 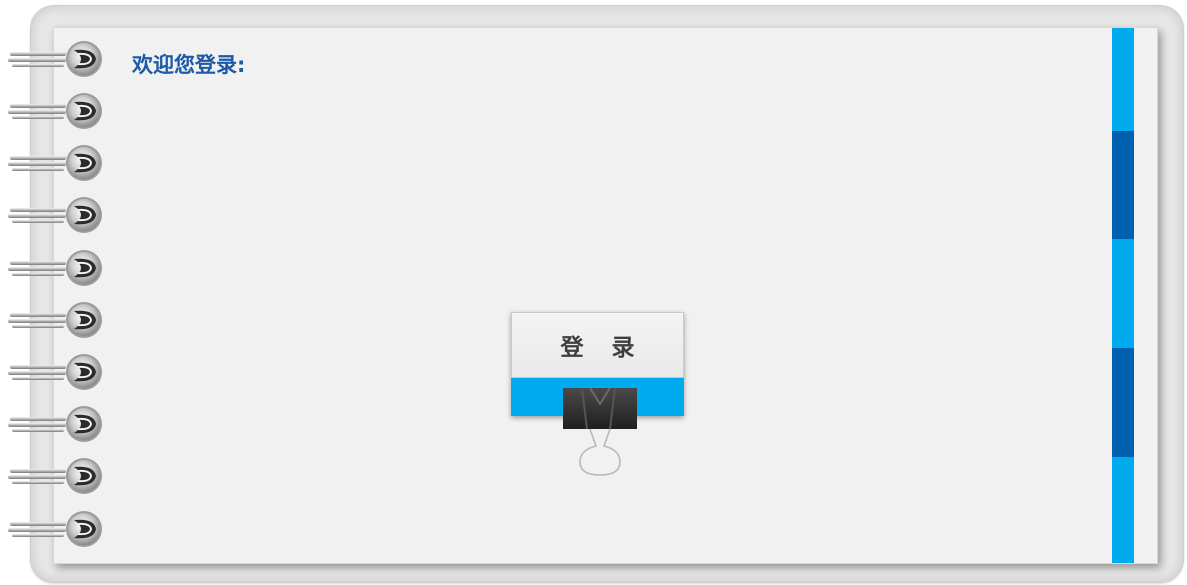 I want to click on spiral-binding, so click(x=55, y=292).